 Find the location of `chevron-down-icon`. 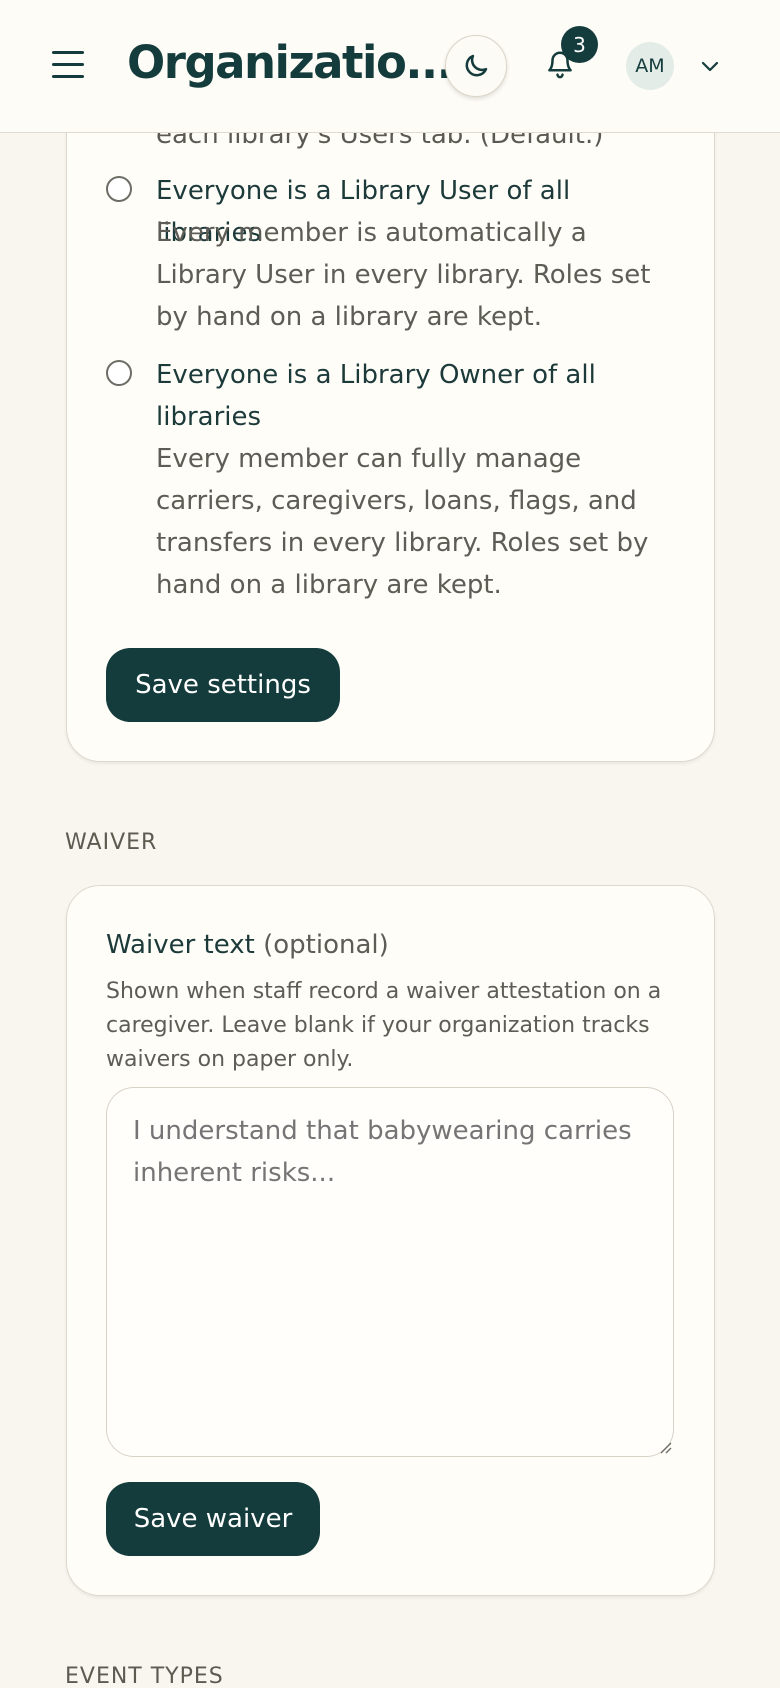

chevron-down-icon is located at coordinates (710, 66).